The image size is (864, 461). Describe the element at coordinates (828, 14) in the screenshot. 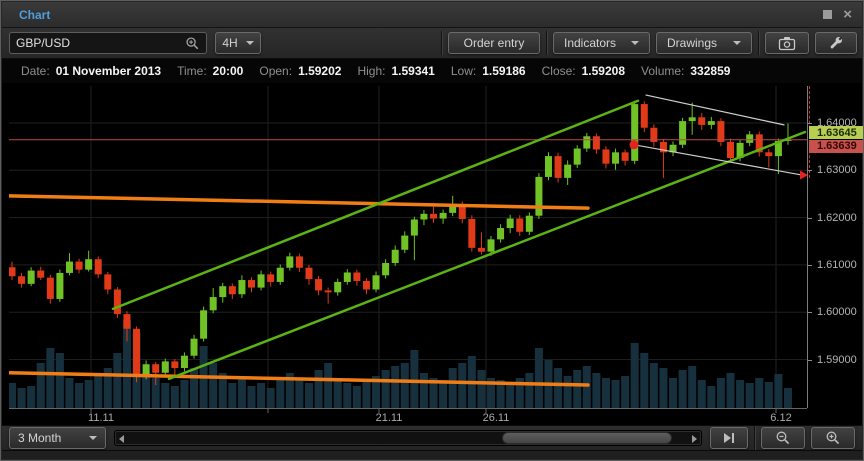

I see `window-maximize-icon` at that location.